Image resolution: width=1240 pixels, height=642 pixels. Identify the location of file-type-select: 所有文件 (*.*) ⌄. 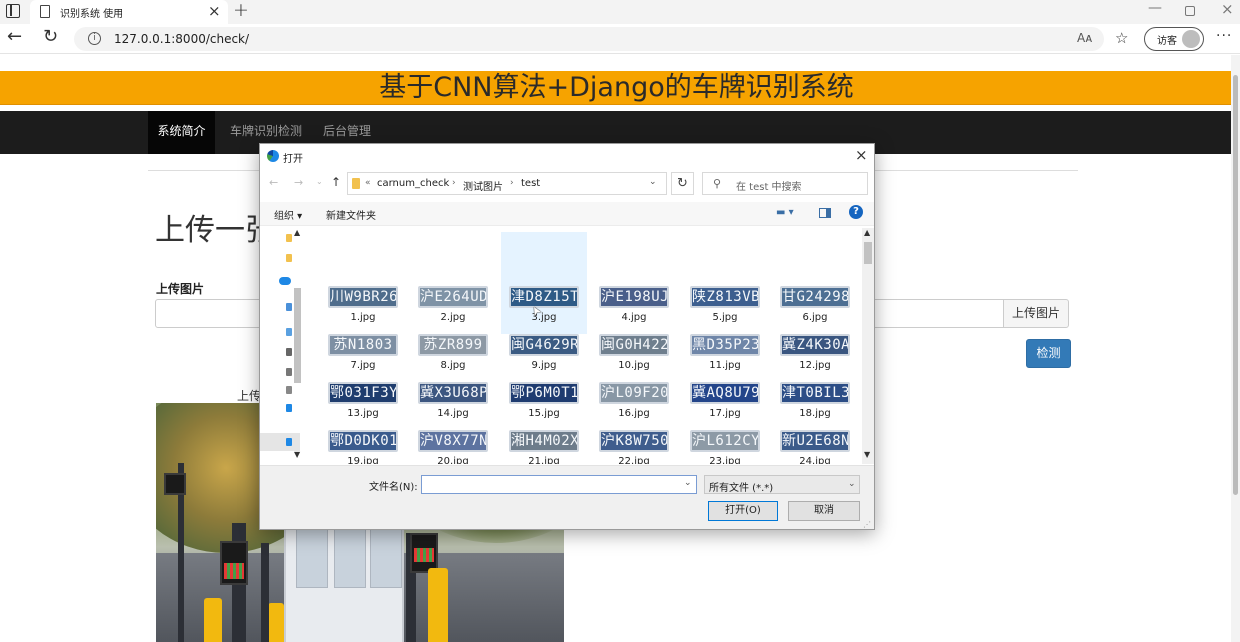
(782, 484).